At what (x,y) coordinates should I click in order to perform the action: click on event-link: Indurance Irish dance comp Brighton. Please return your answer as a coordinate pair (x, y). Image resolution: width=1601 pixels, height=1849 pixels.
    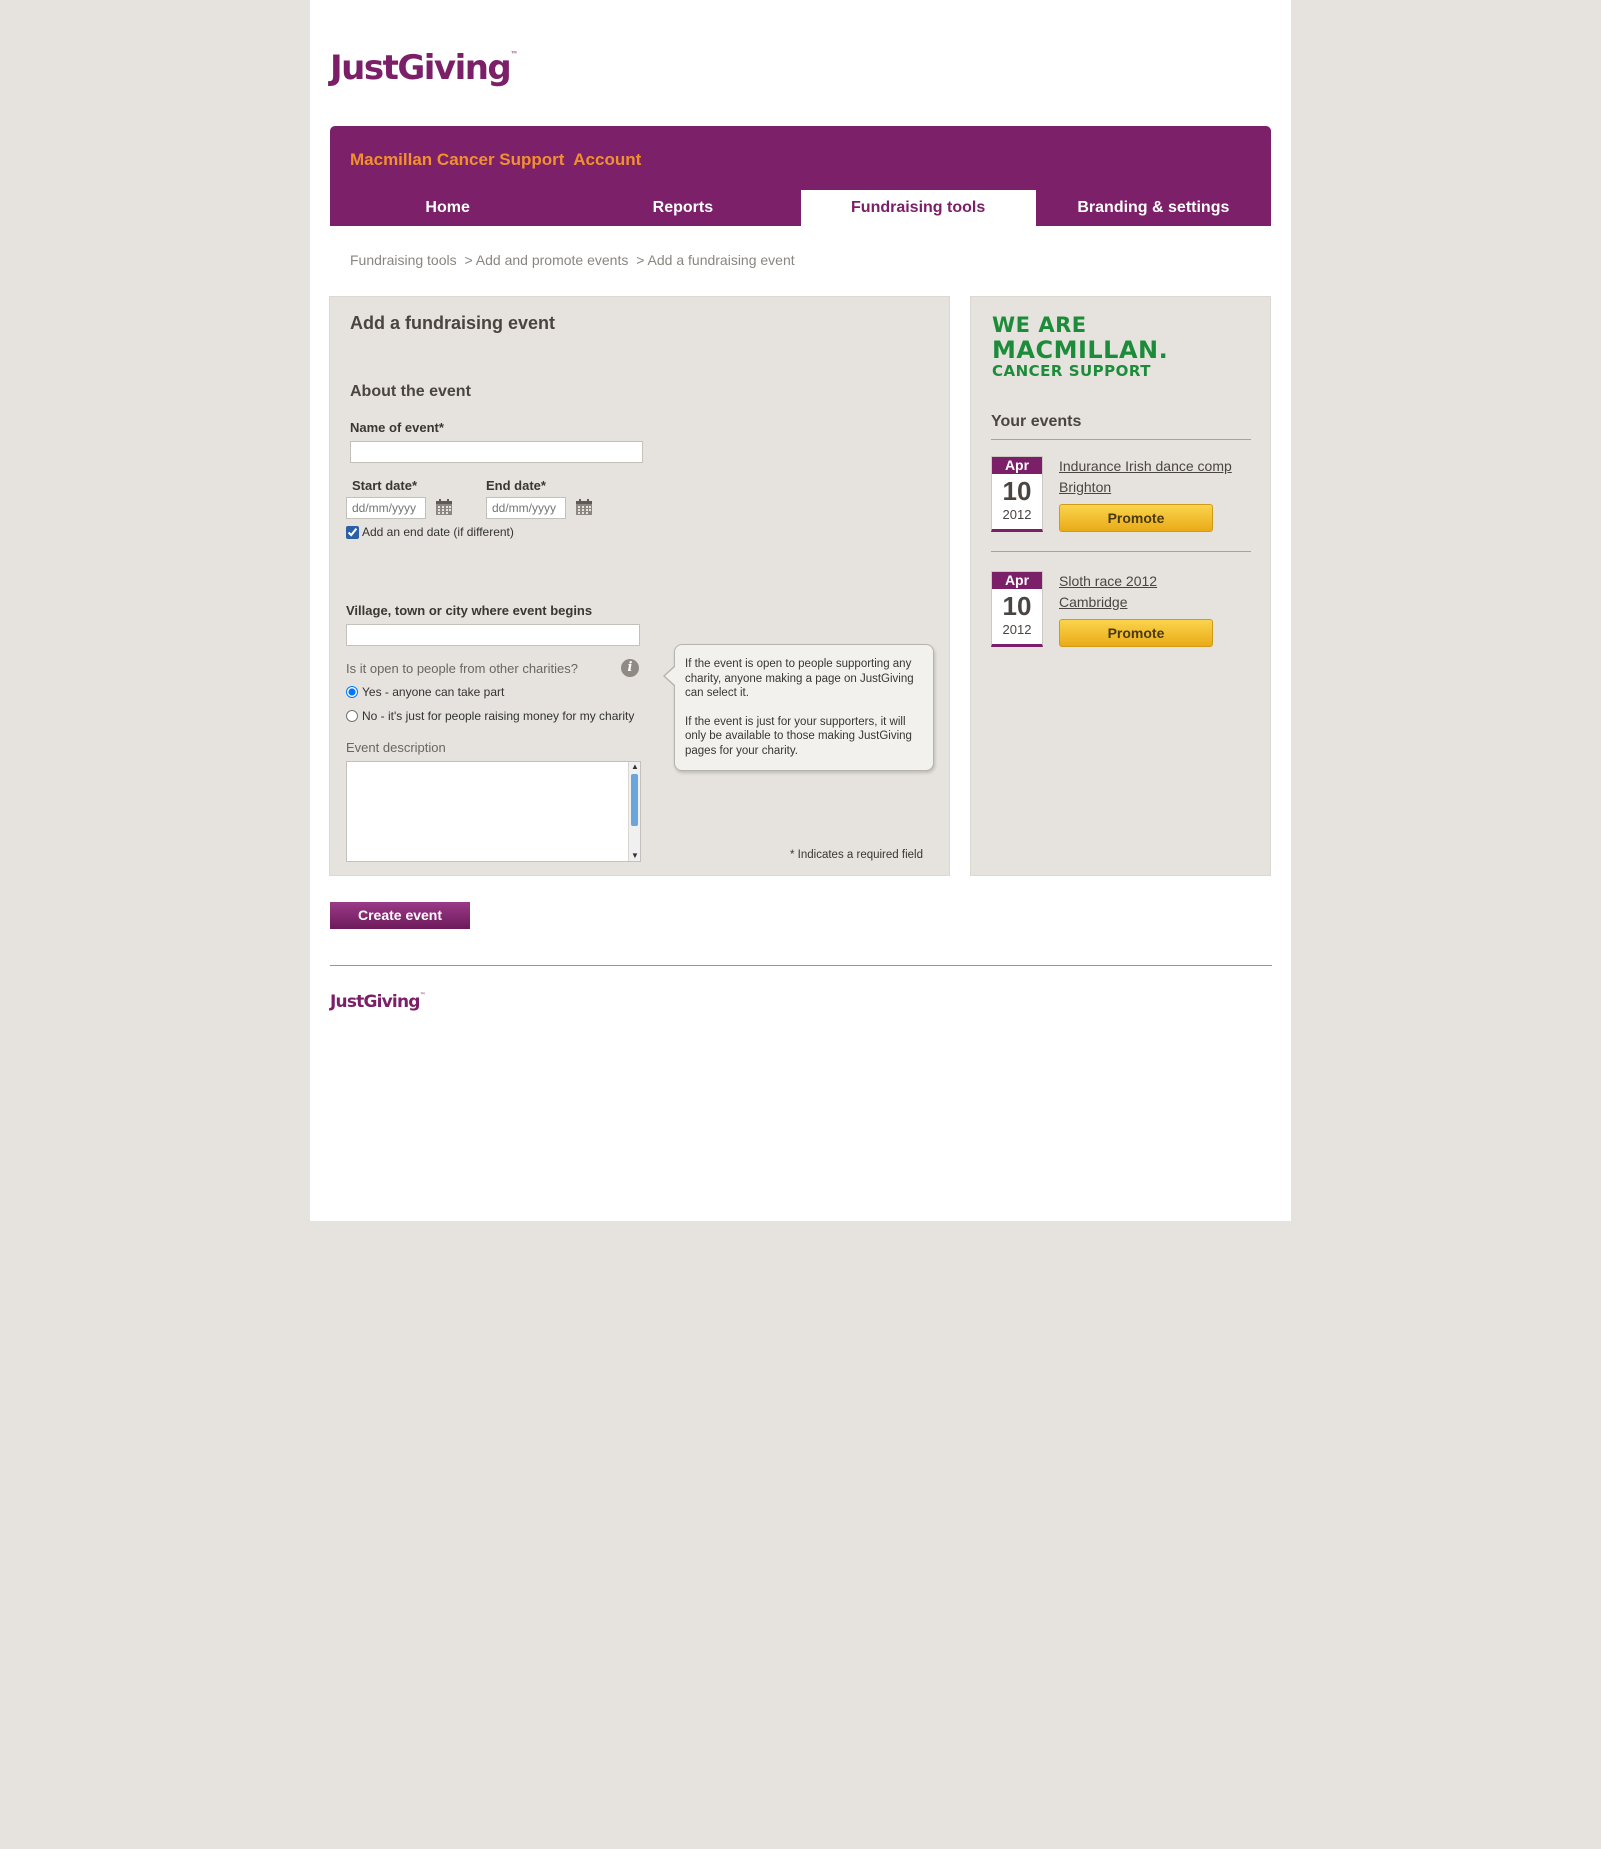
    Looking at the image, I should click on (1145, 477).